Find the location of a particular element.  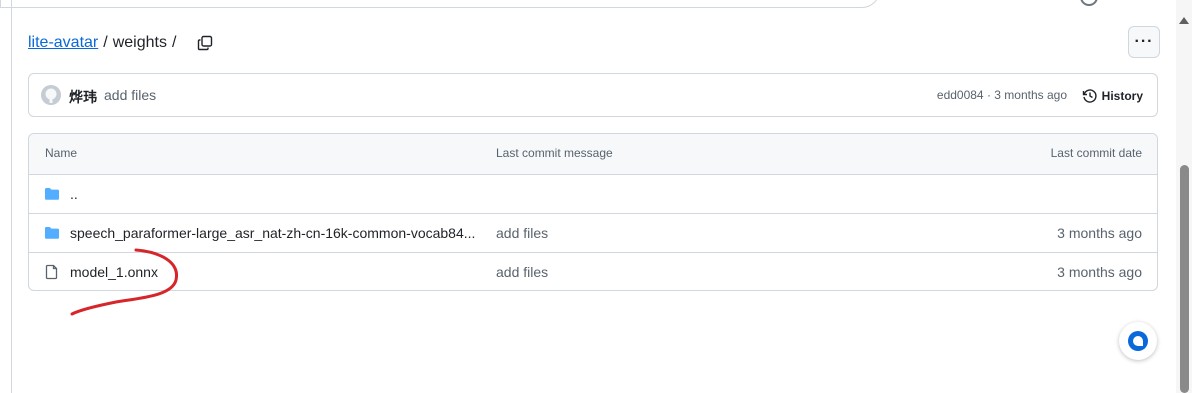

file-name: .. is located at coordinates (74, 194).